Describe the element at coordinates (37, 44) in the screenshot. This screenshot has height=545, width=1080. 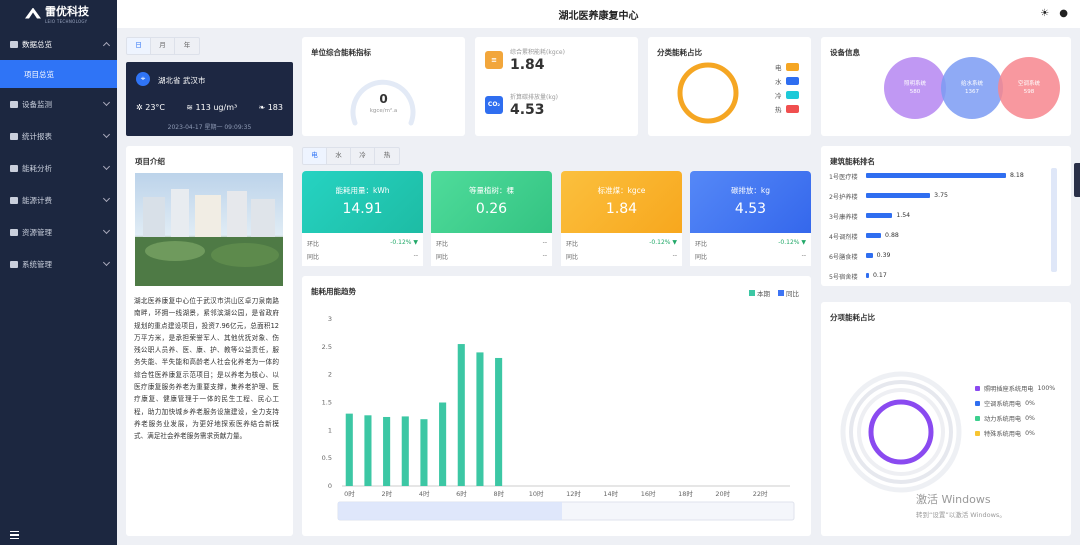
I see `sidebar-item-label: 数据总览` at that location.